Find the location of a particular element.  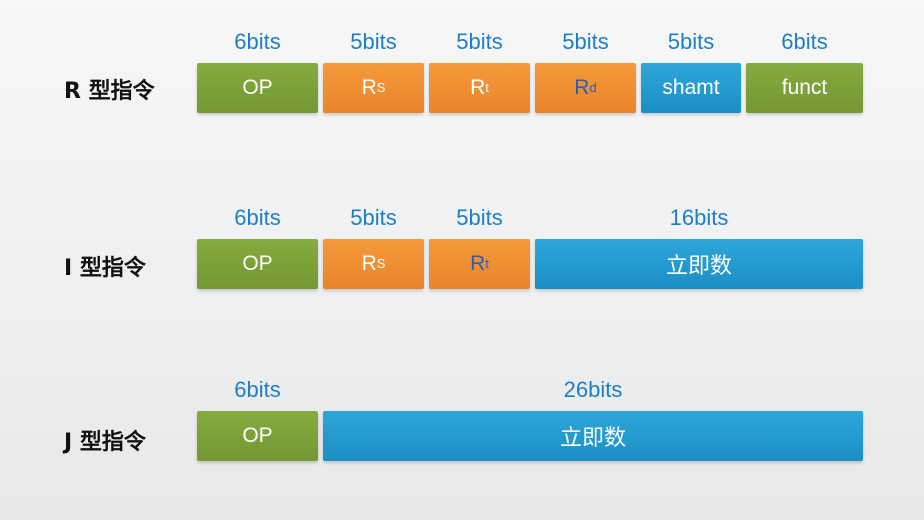

r-rt-text: R is located at coordinates (478, 87).